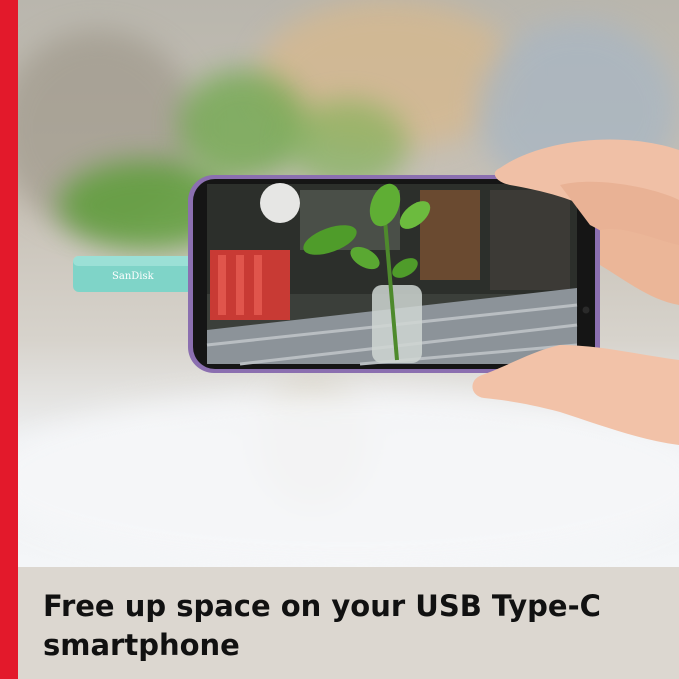  Describe the element at coordinates (586, 310) in the screenshot. I see `phone-camera-icon` at that location.